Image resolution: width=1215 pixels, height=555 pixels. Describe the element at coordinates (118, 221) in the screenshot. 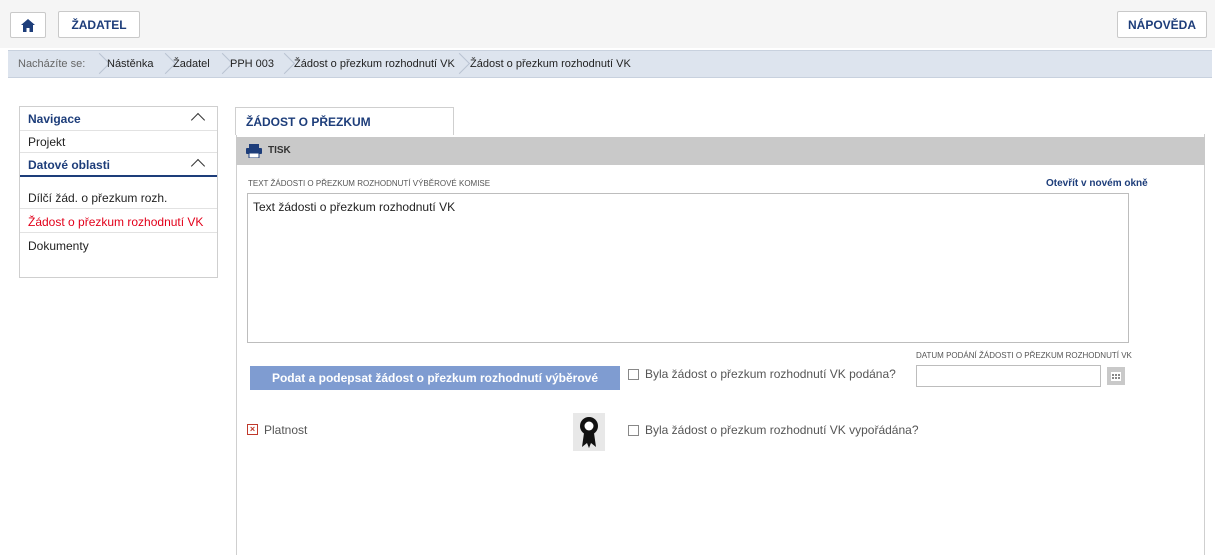

I see `sidebar-item-review-request: Žádost o přezkum rozhodnutí VK` at that location.